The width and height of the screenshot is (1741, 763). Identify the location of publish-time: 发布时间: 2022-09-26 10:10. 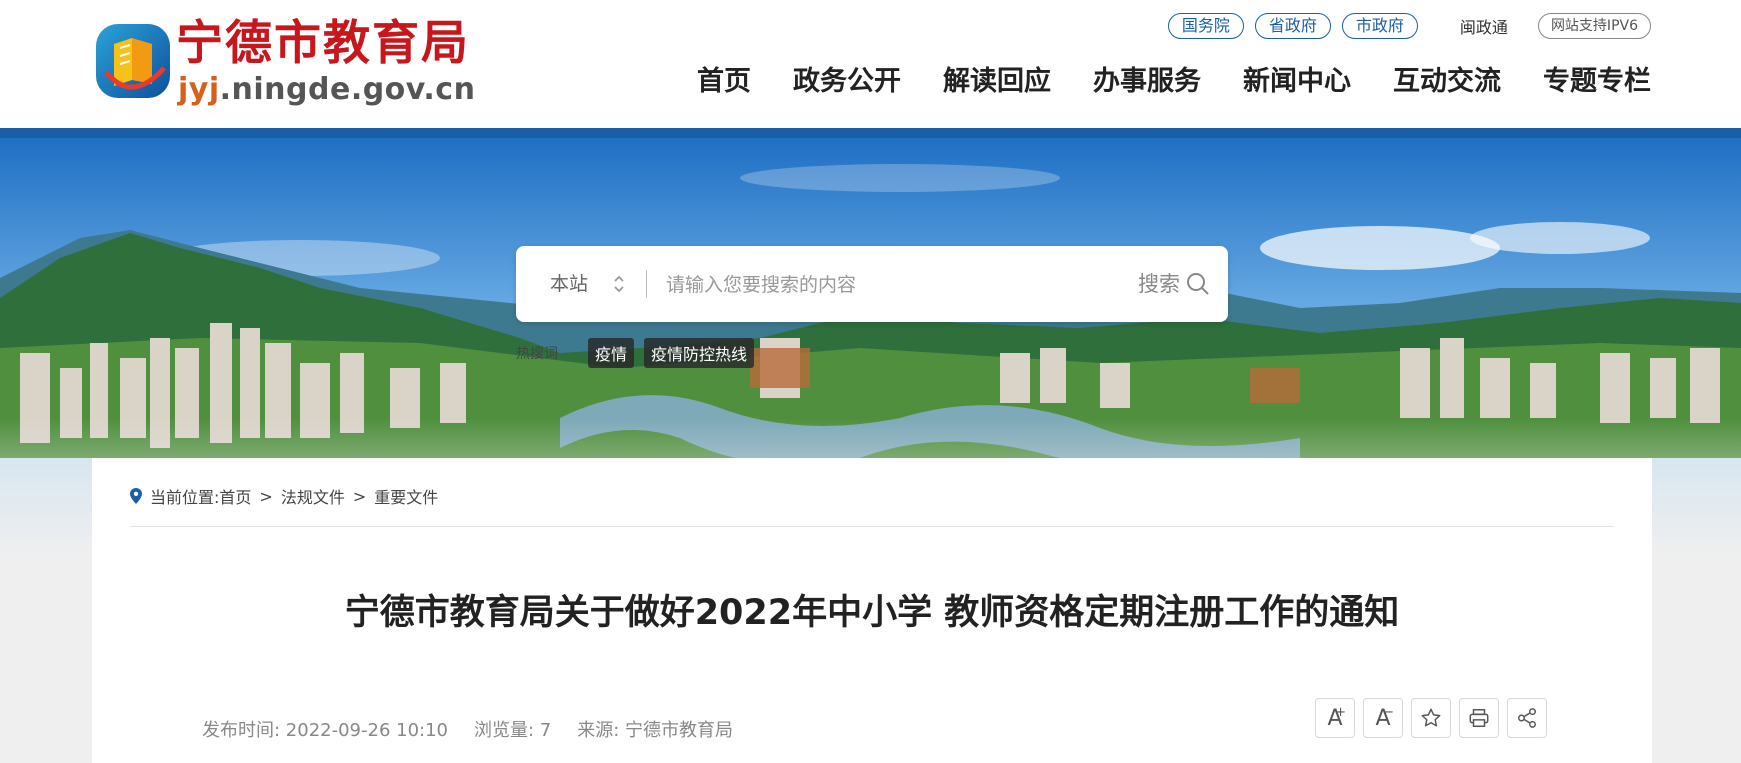
(325, 730).